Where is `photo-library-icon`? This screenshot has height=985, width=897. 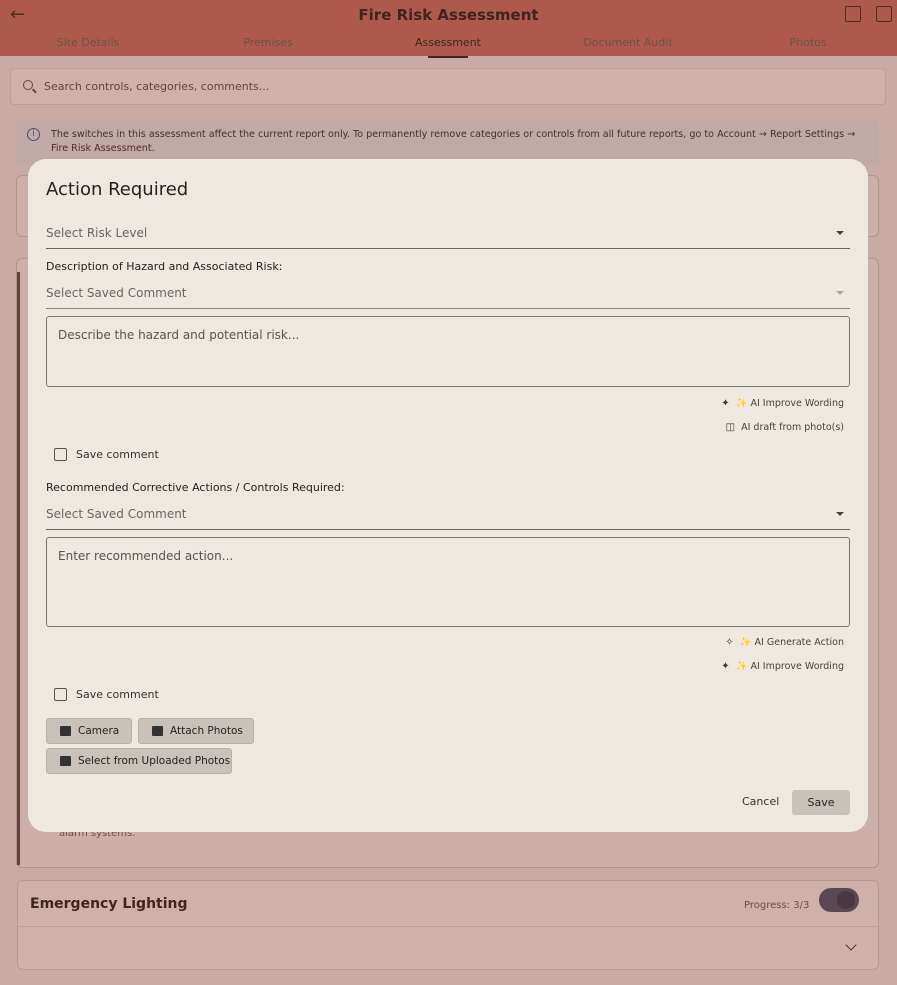
photo-library-icon is located at coordinates (157, 731).